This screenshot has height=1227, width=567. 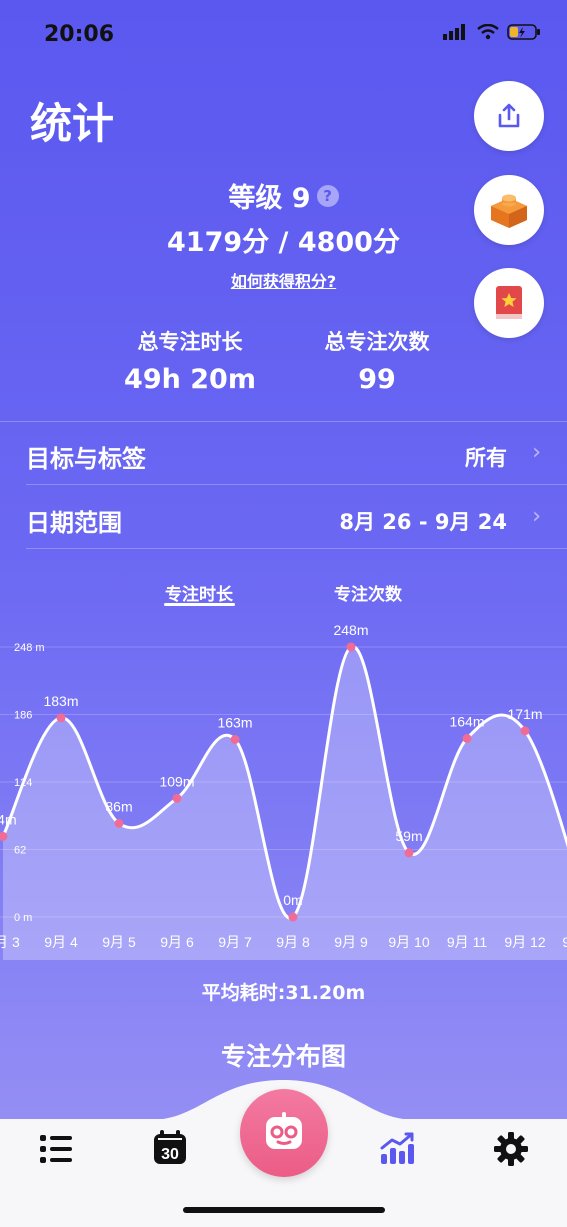 What do you see at coordinates (283, 280) in the screenshot?
I see `how-to-earn-points-link: 如何获得积分?` at bounding box center [283, 280].